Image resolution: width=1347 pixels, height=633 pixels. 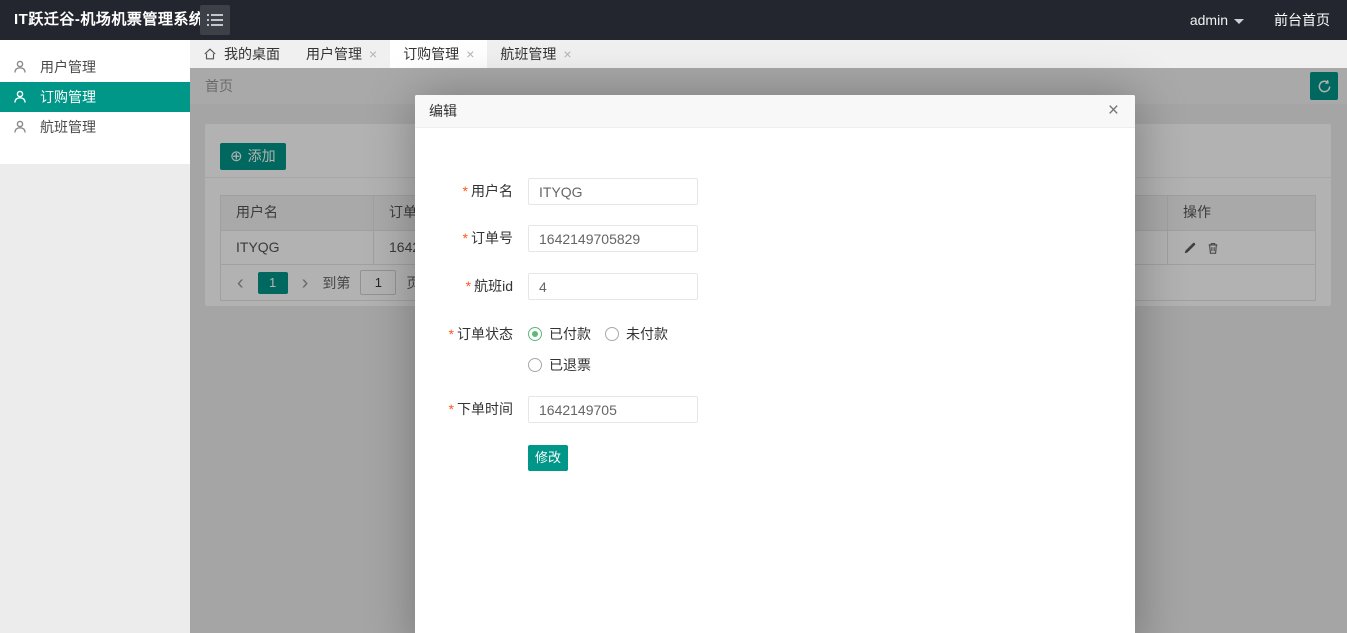 I want to click on front-home-link: 前台首页, so click(x=1302, y=20).